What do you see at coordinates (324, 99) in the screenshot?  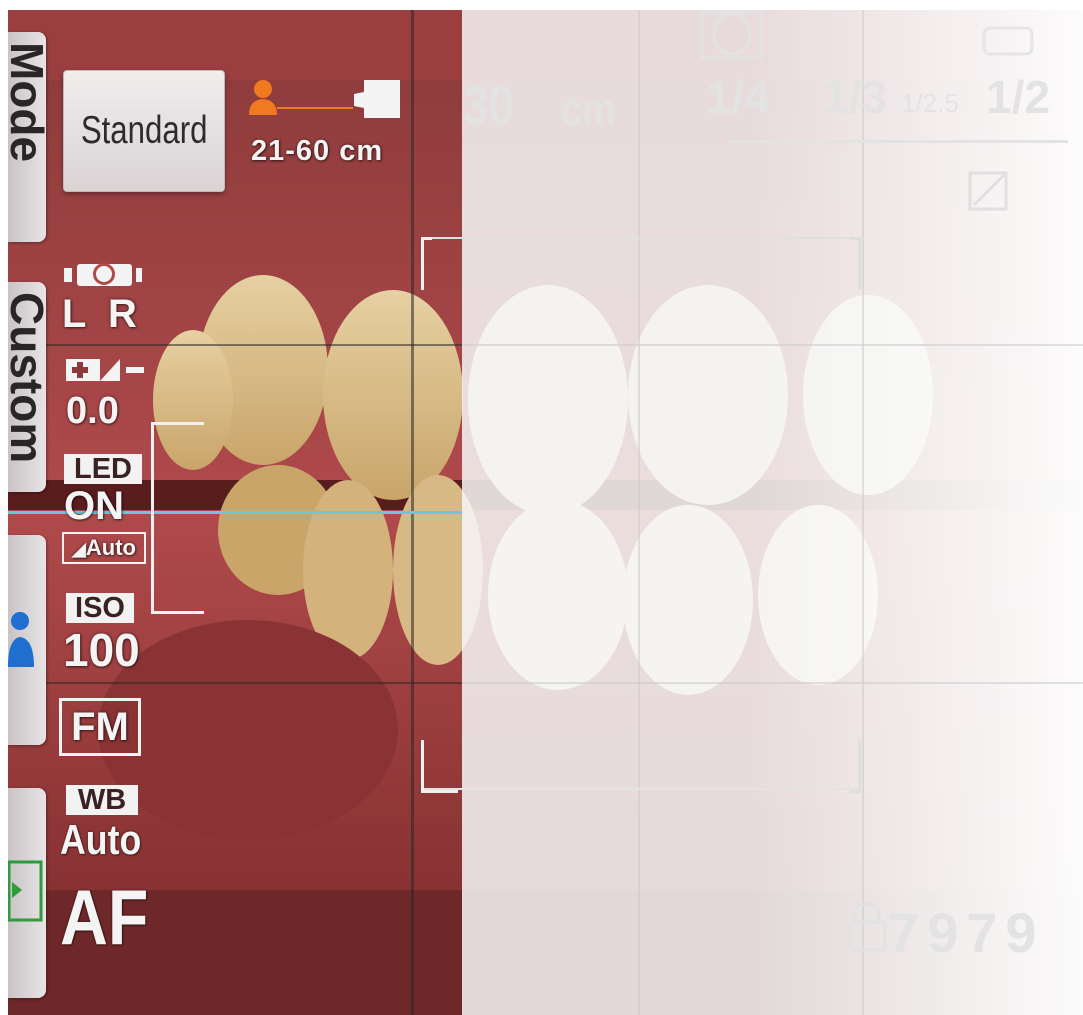 I see `person-to-camera-icon` at bounding box center [324, 99].